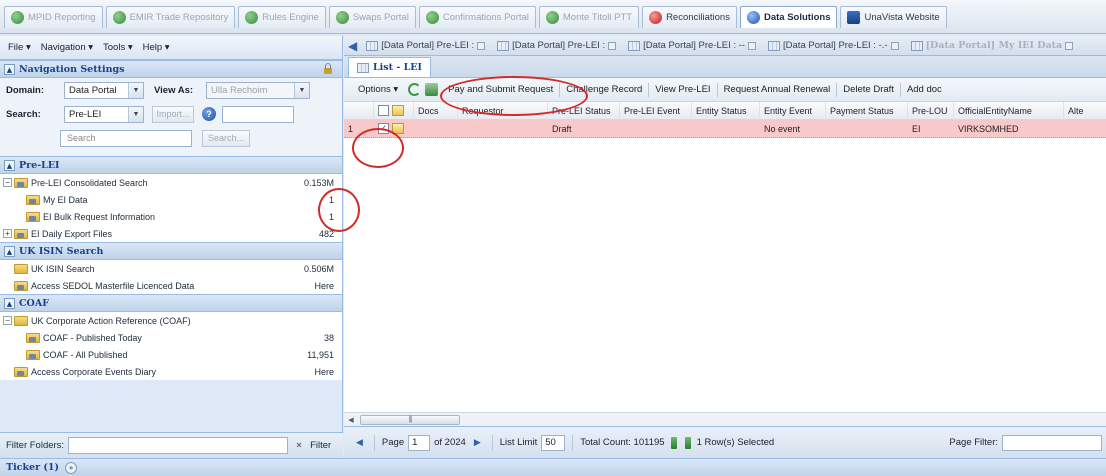 The height and width of the screenshot is (476, 1106). I want to click on row-checkbox: ✓, so click(383, 128).